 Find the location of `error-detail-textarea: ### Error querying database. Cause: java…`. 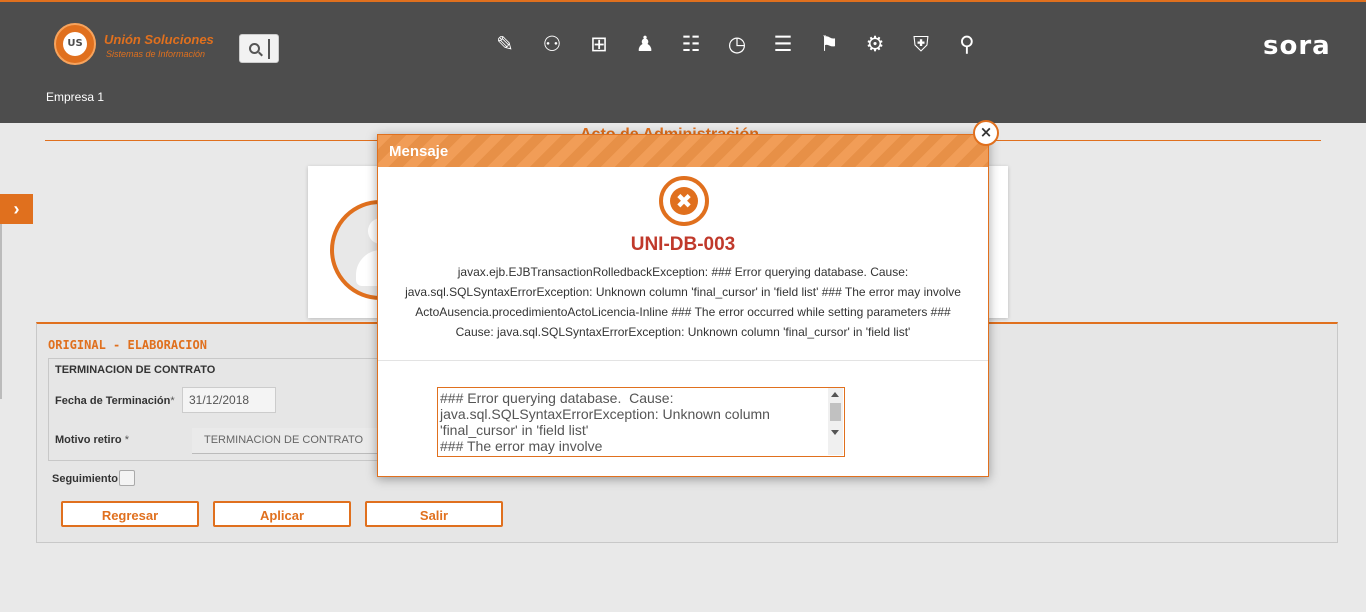

error-detail-textarea: ### Error querying database. Cause: java… is located at coordinates (641, 422).